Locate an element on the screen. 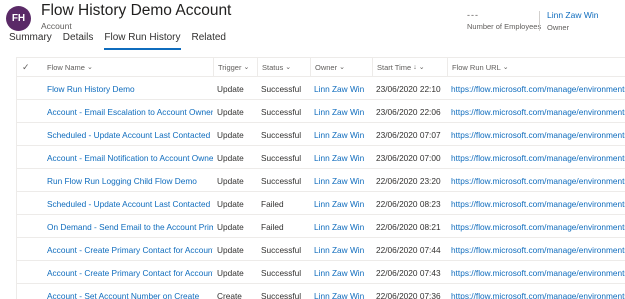 This screenshot has height=299, width=625. record-avatar: FH is located at coordinates (18, 18).